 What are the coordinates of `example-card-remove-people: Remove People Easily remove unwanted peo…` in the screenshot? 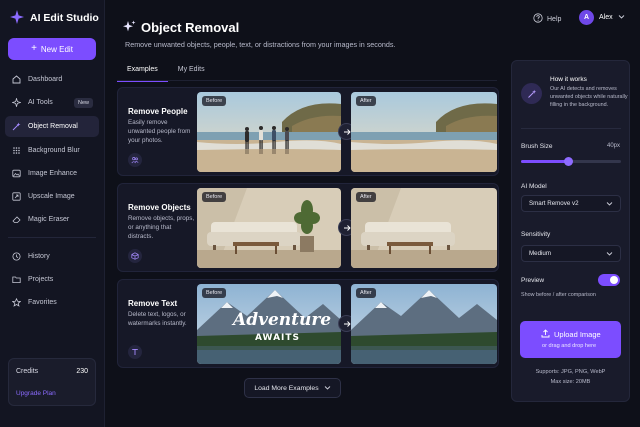 It's located at (308, 131).